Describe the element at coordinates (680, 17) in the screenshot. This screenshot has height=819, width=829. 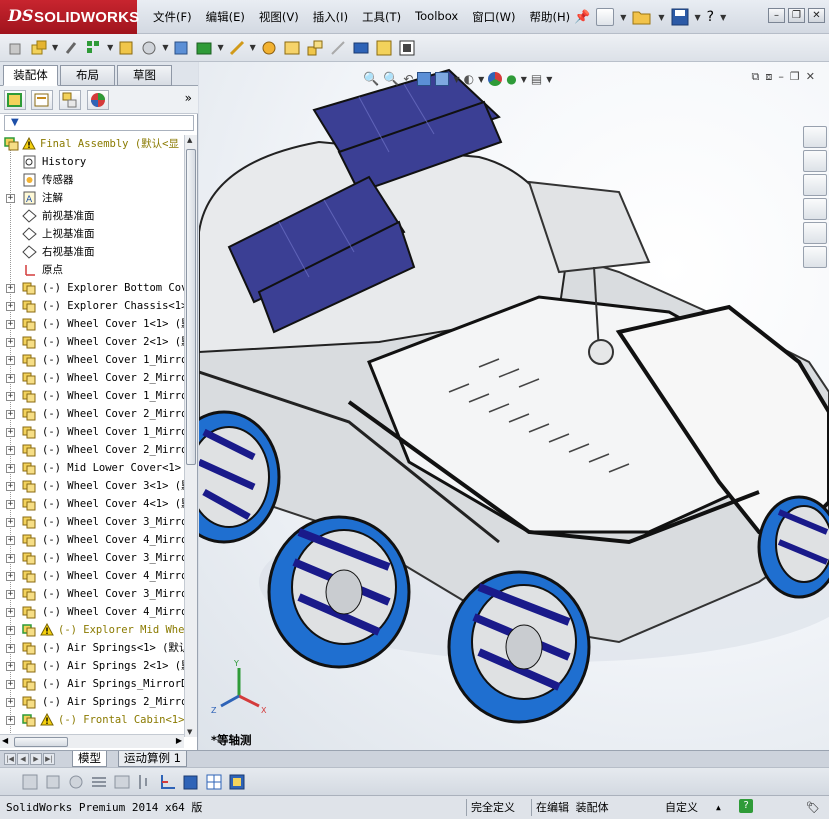
I see `save-icon` at that location.